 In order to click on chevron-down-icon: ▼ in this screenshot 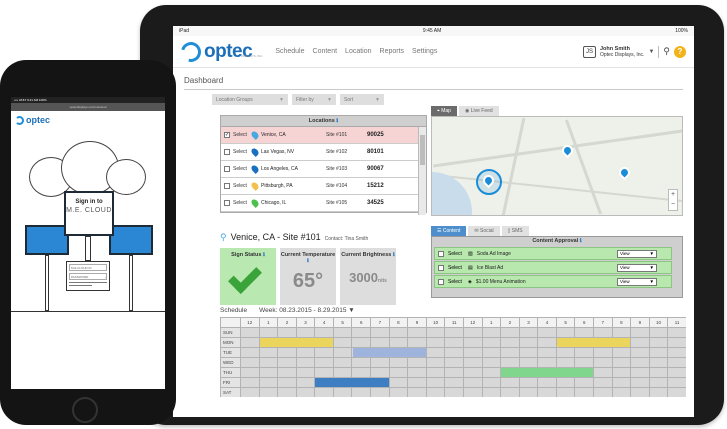, I will do `click(651, 52)`.